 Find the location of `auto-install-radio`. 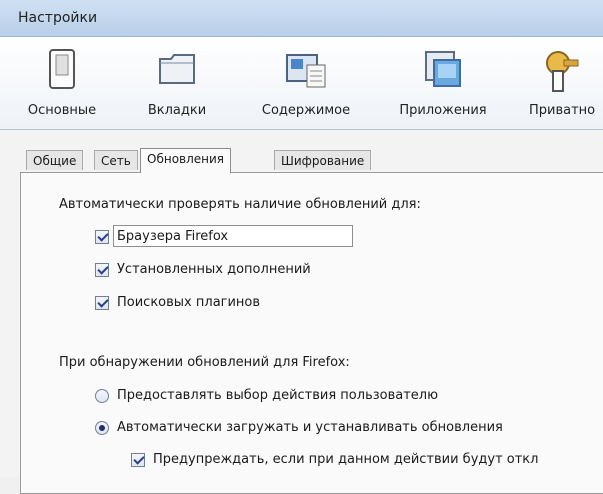

auto-install-radio is located at coordinates (102, 428).